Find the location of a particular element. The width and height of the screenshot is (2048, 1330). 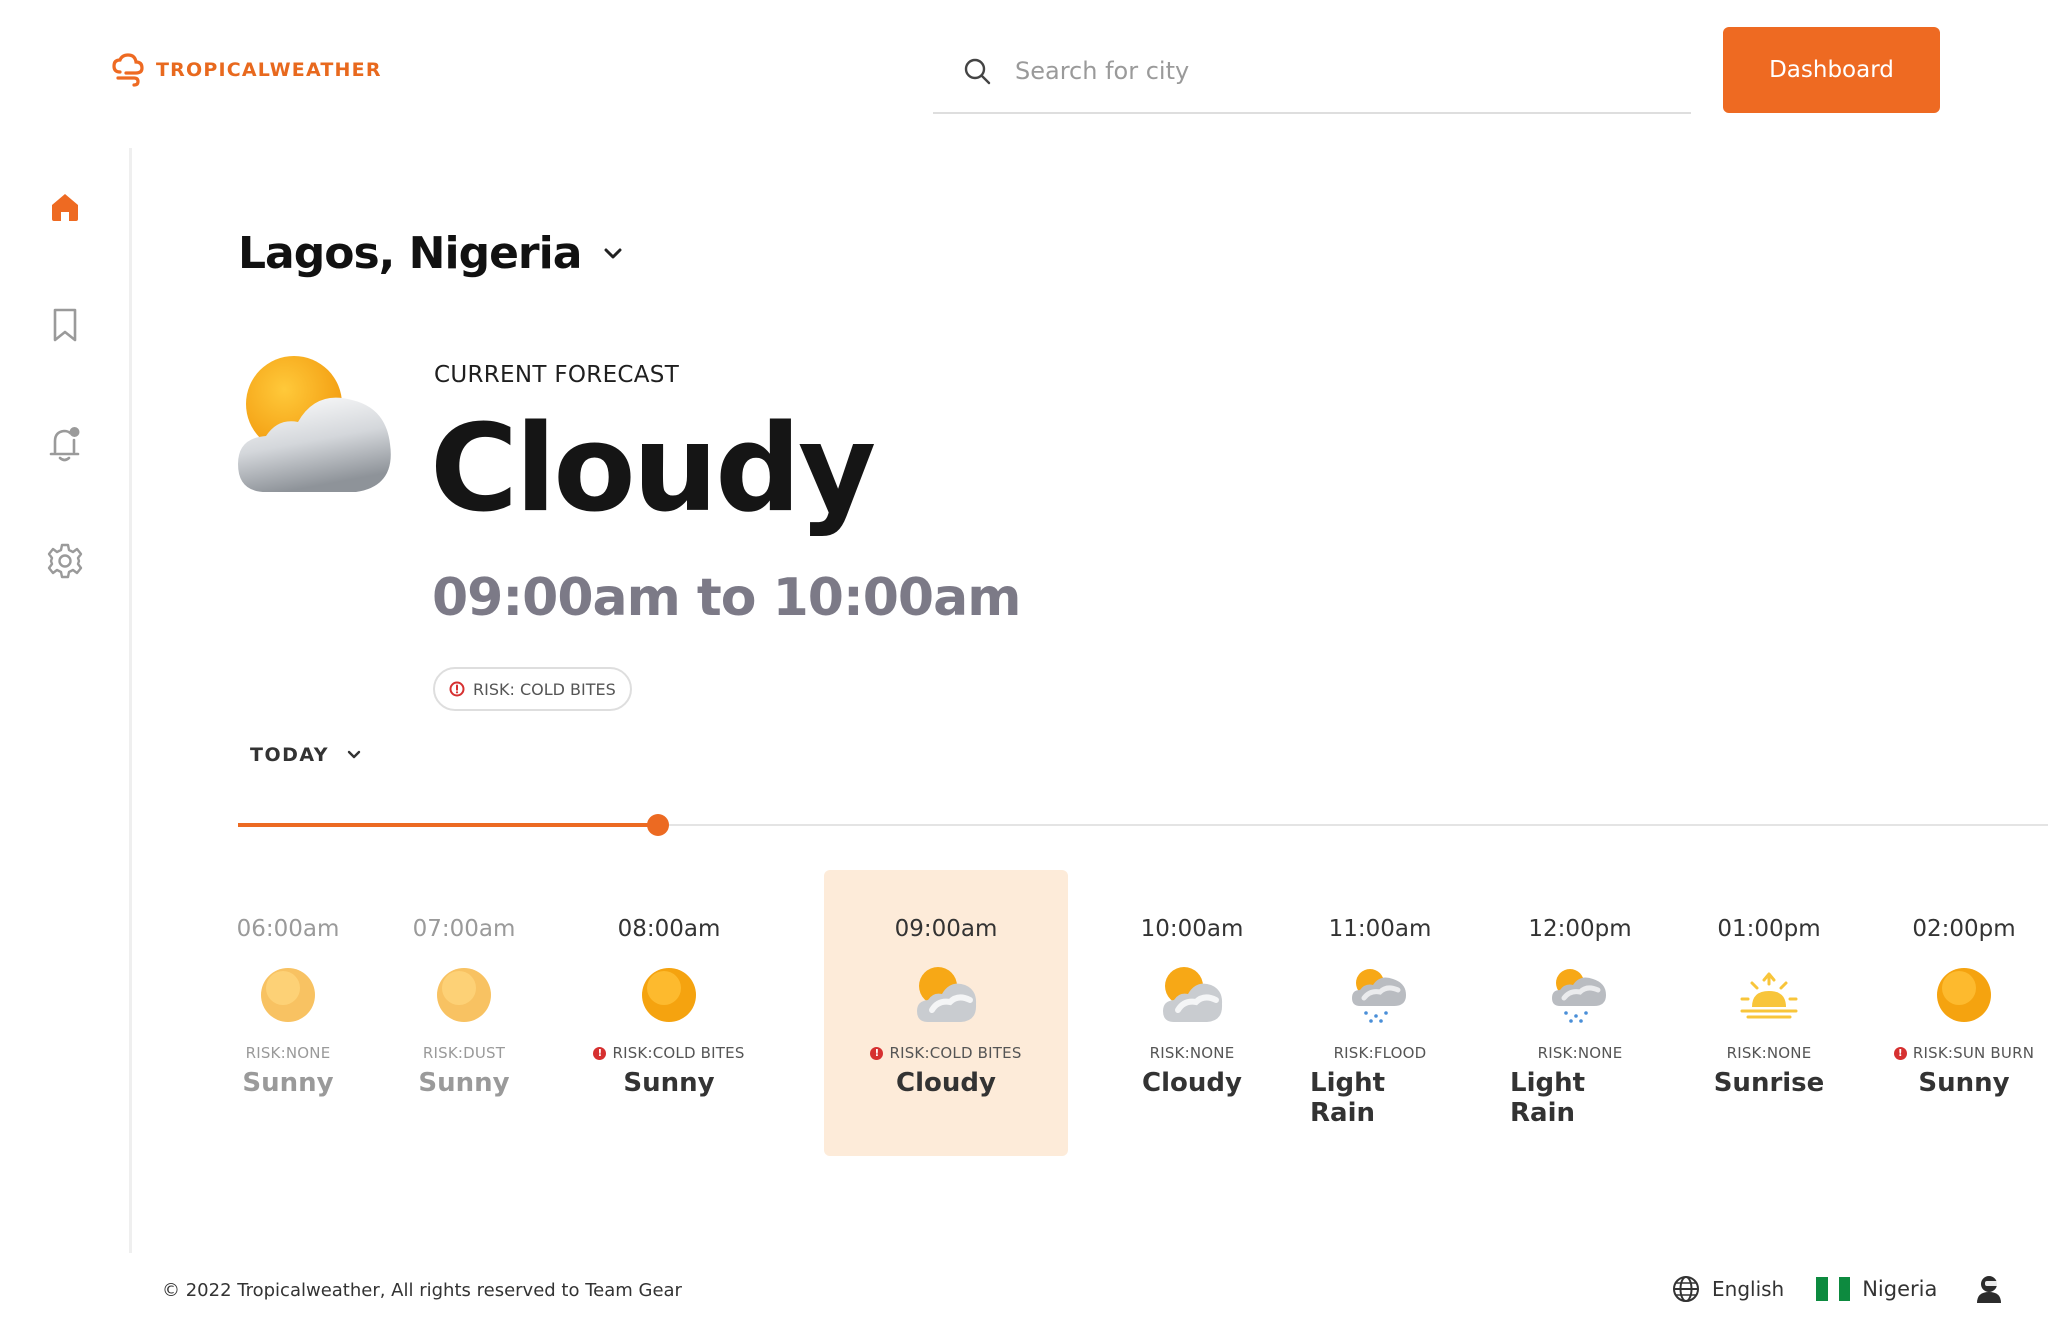

globe-icon is located at coordinates (1686, 1289).